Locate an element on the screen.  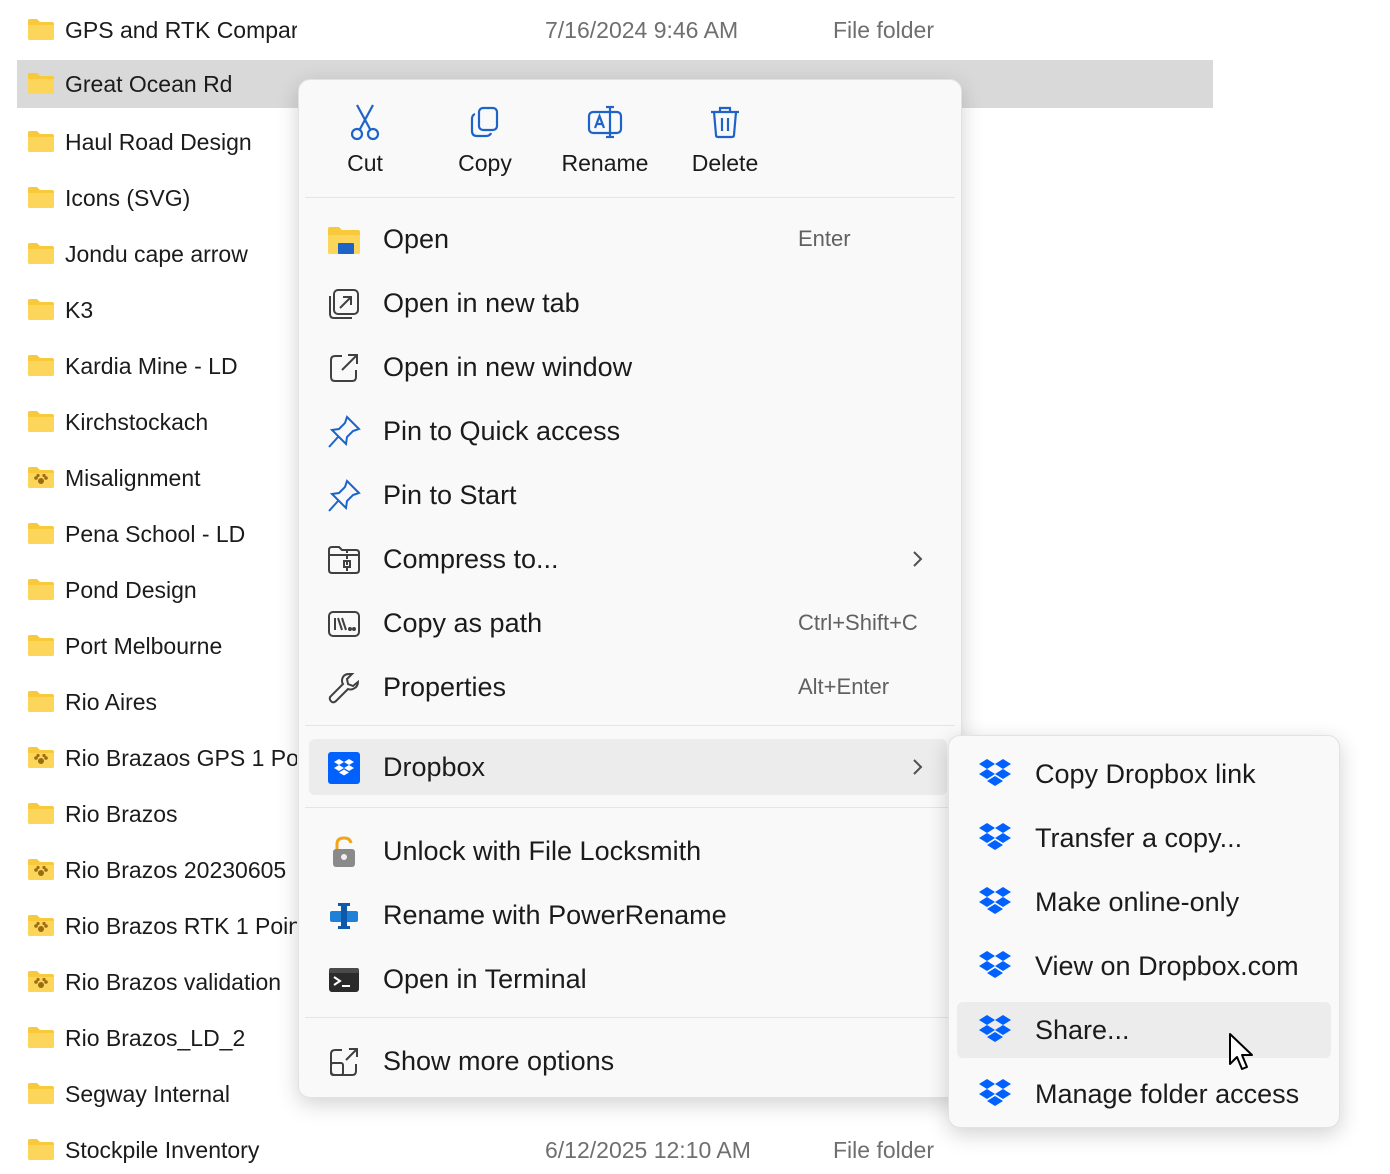
menu-item-label: Rename with PowerRename is located at coordinates (555, 914).